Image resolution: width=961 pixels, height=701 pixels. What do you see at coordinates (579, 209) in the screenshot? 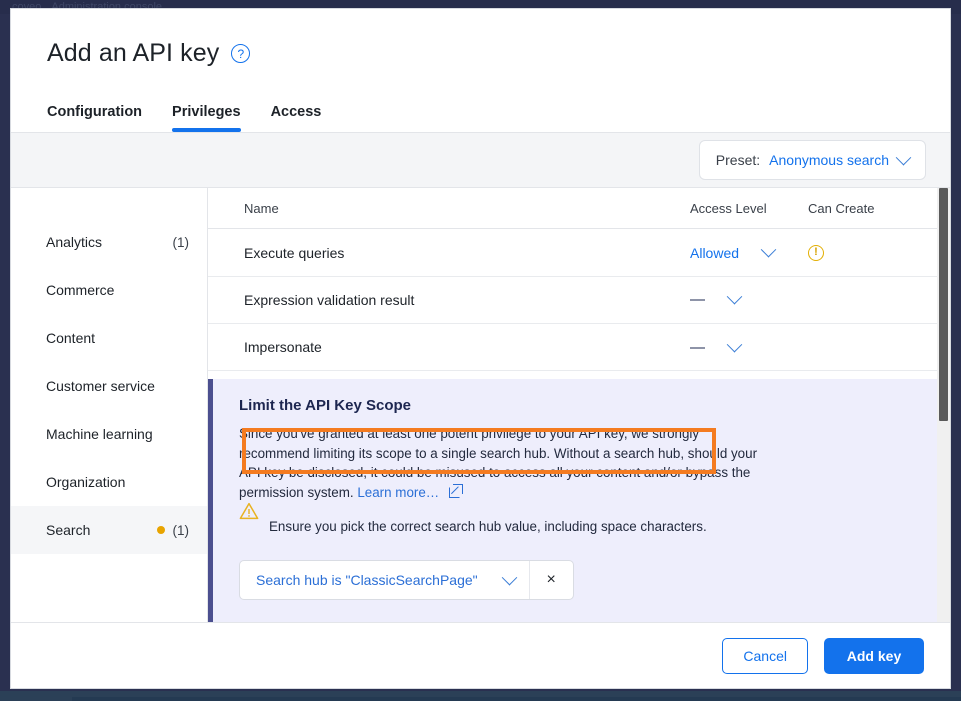
I see `privilege-table-header: Name Access Level Can Create` at bounding box center [579, 209].